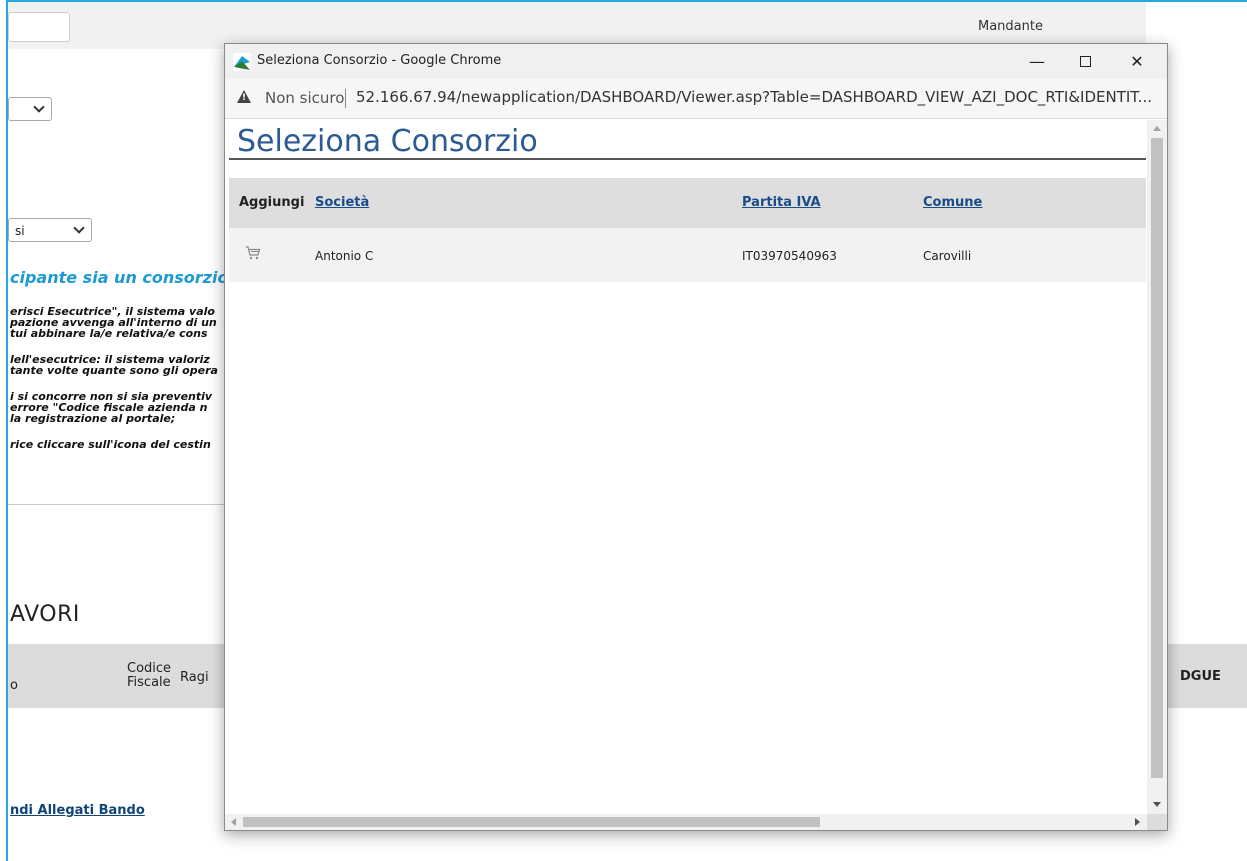  What do you see at coordinates (272, 202) in the screenshot?
I see `header-aggiungi: Aggiungi` at bounding box center [272, 202].